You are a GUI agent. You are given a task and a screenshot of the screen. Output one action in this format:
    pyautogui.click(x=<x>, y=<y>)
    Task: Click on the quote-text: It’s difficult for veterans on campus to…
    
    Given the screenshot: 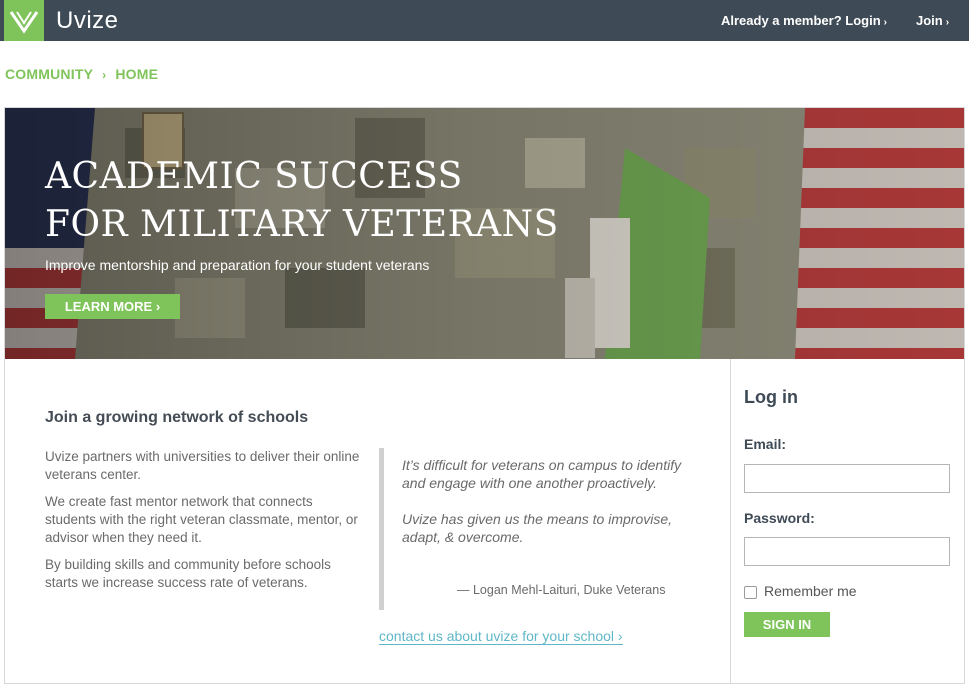 What is the action you would take?
    pyautogui.click(x=542, y=474)
    